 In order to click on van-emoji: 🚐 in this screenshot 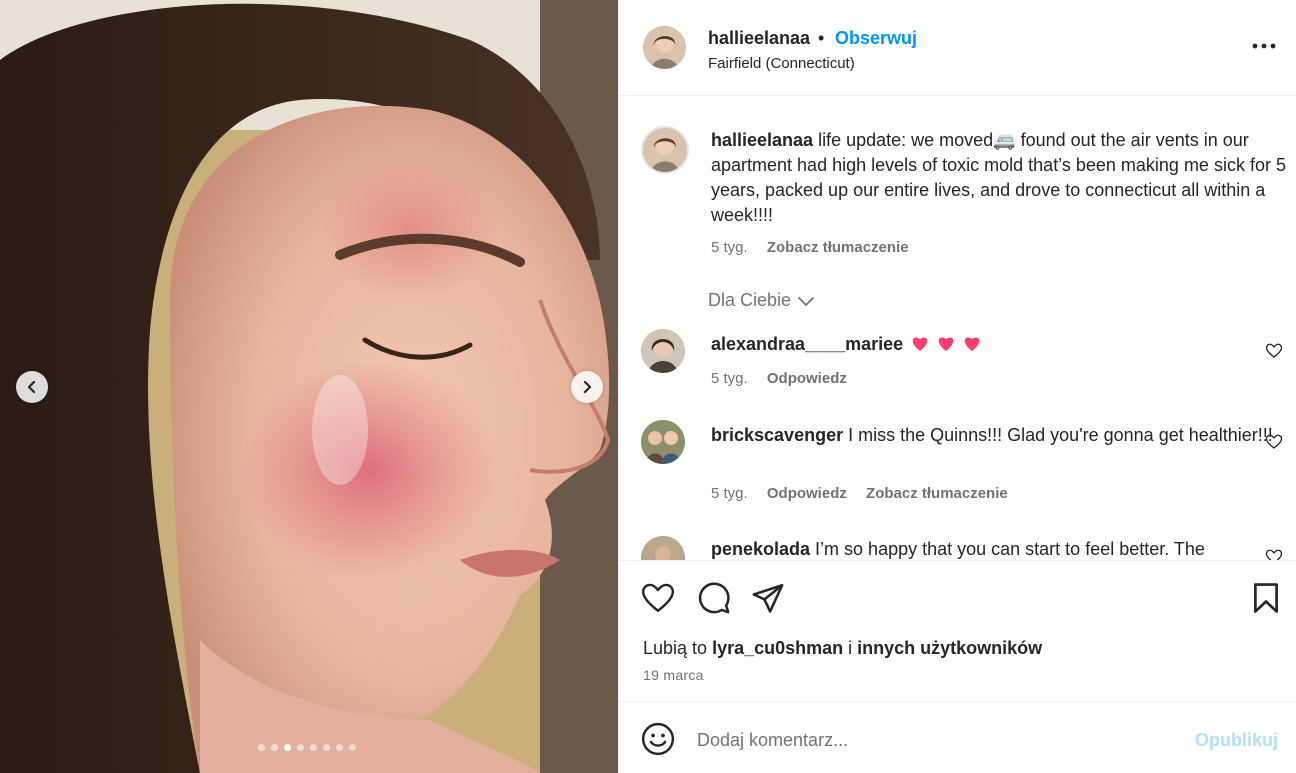, I will do `click(1004, 140)`.